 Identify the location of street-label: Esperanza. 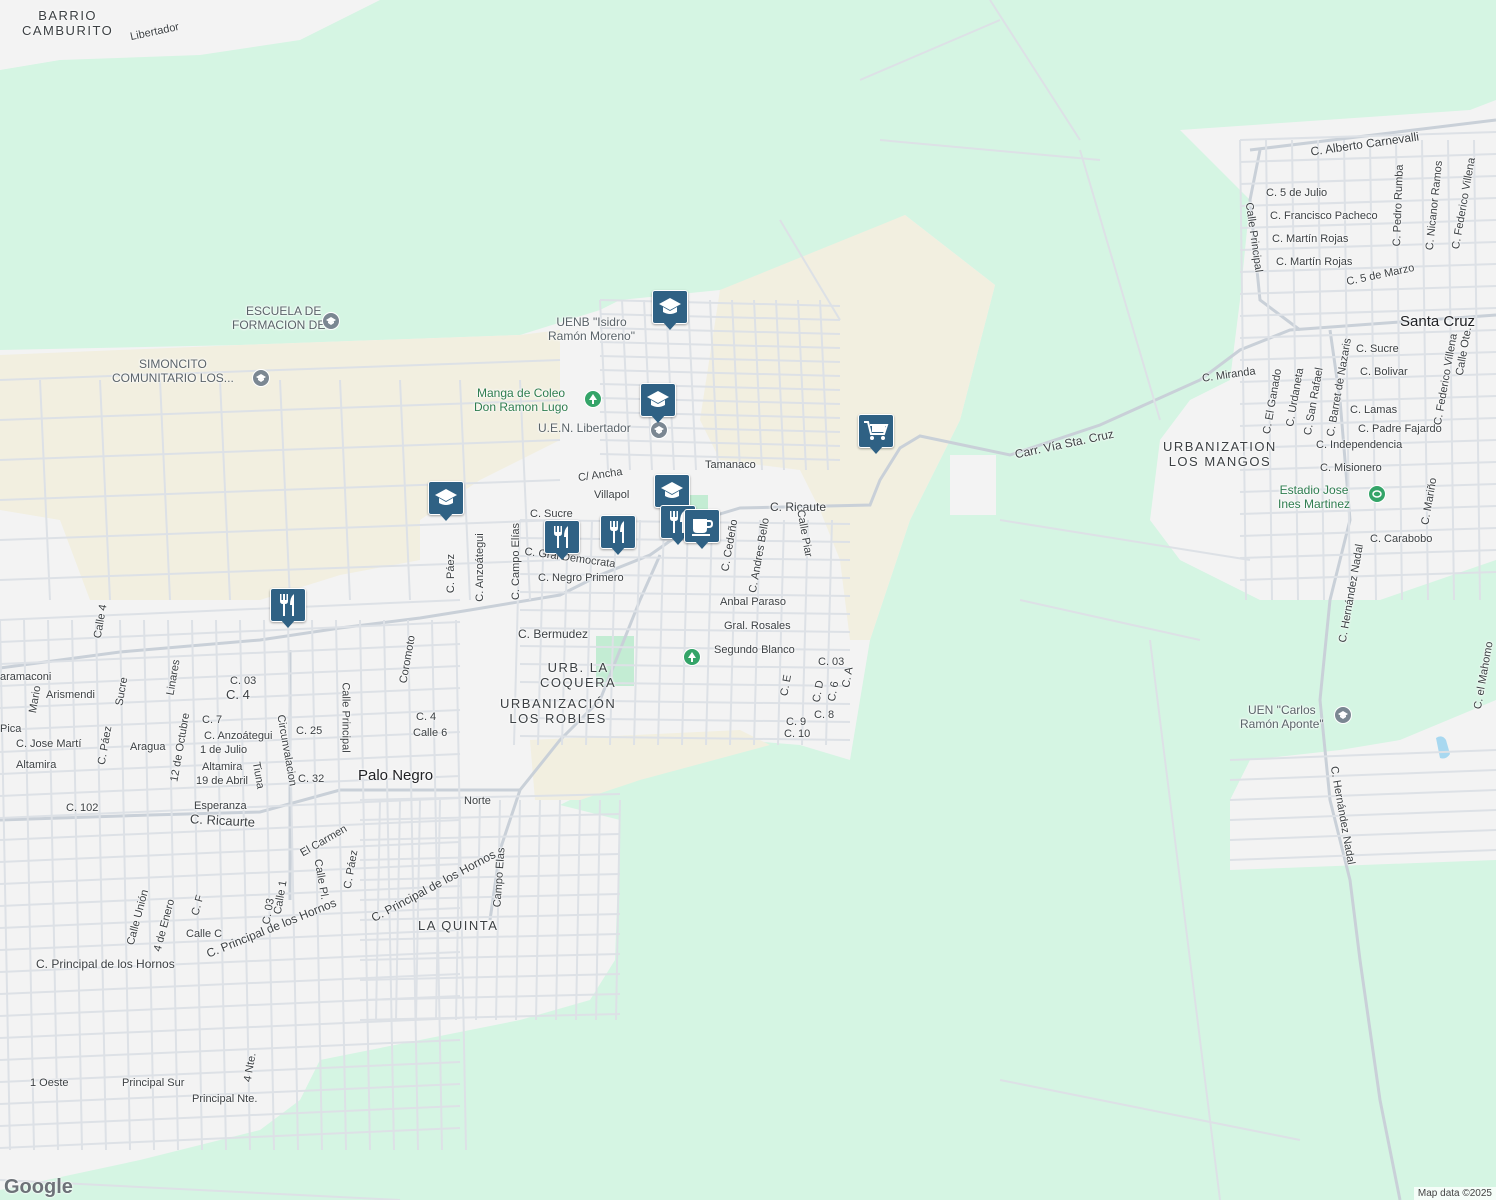
(220, 806).